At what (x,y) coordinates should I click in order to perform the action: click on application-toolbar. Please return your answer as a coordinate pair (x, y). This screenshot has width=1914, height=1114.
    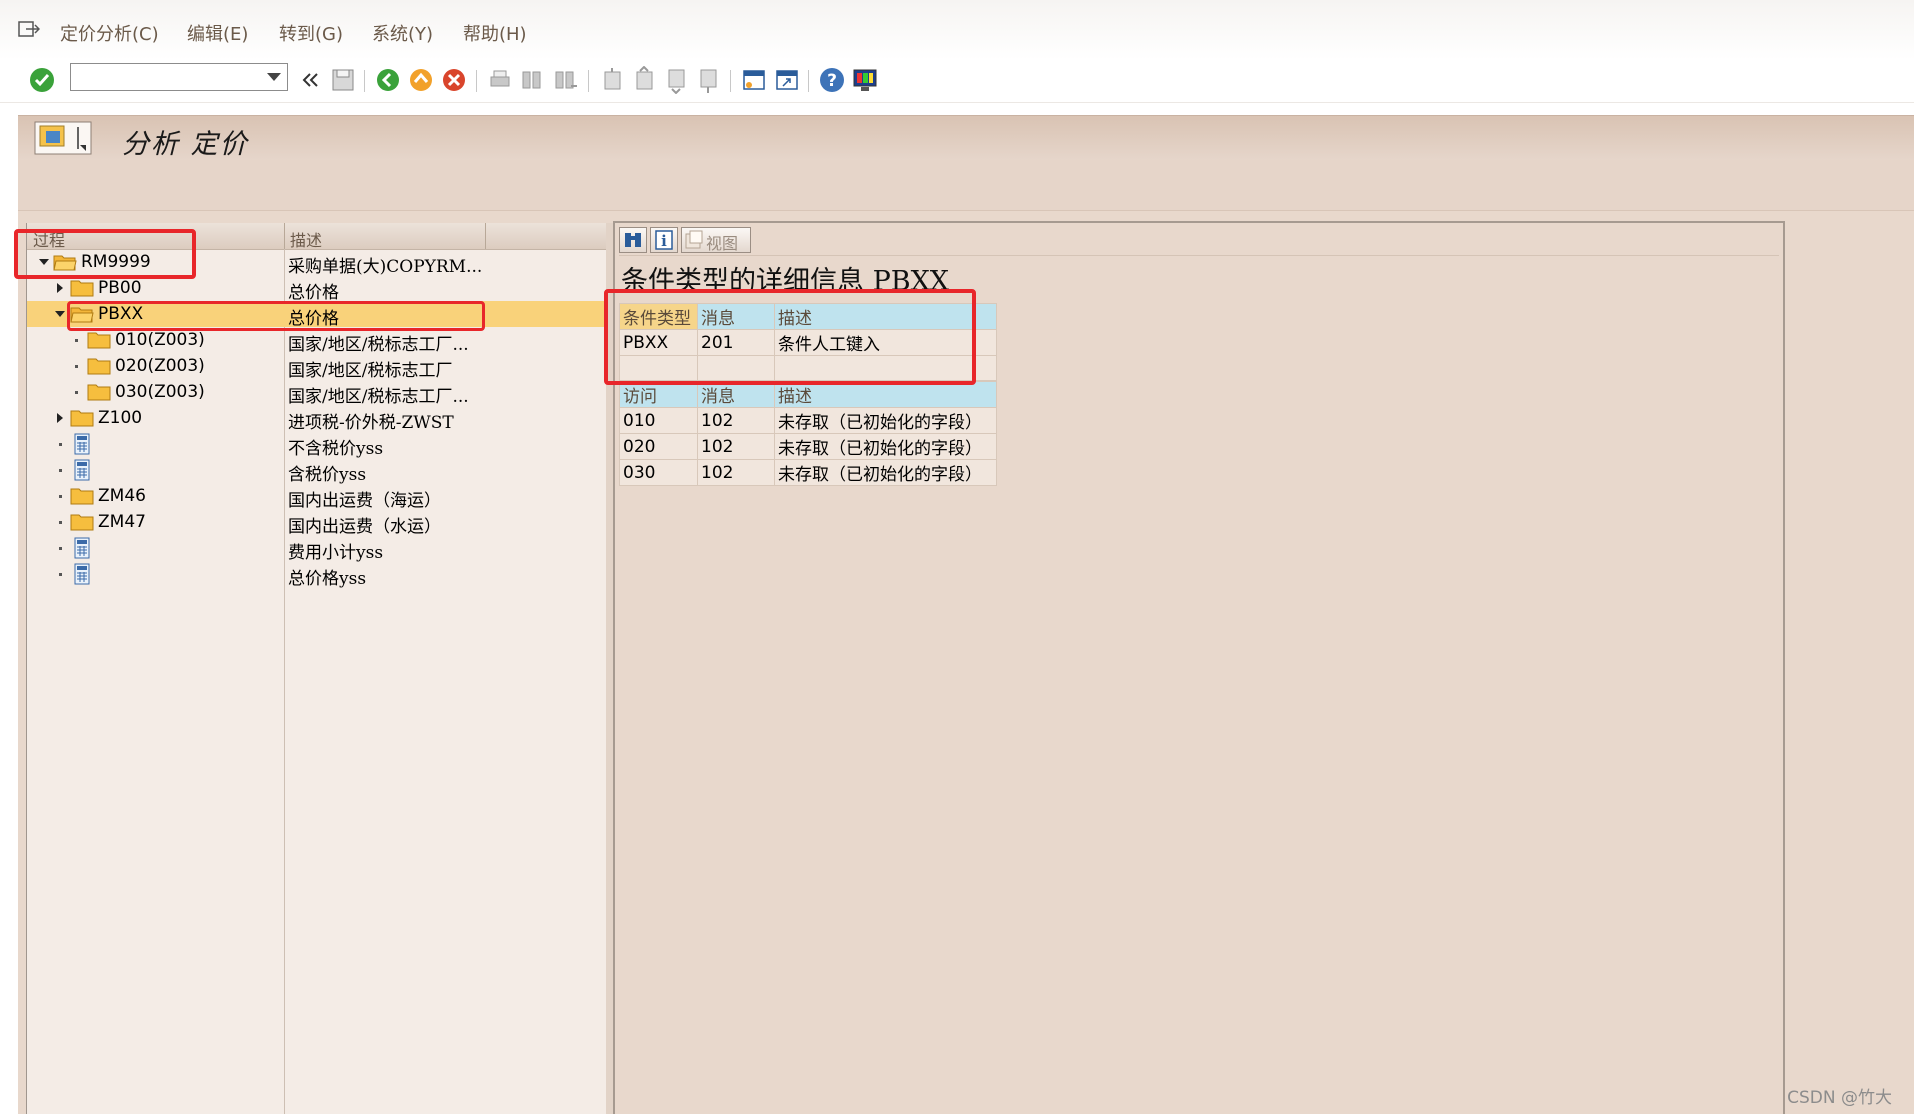
    Looking at the image, I should click on (966, 185).